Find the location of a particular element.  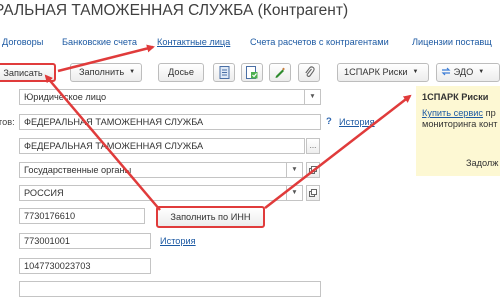

edo-dropdown-button: ЭДО ▼ is located at coordinates (468, 72).